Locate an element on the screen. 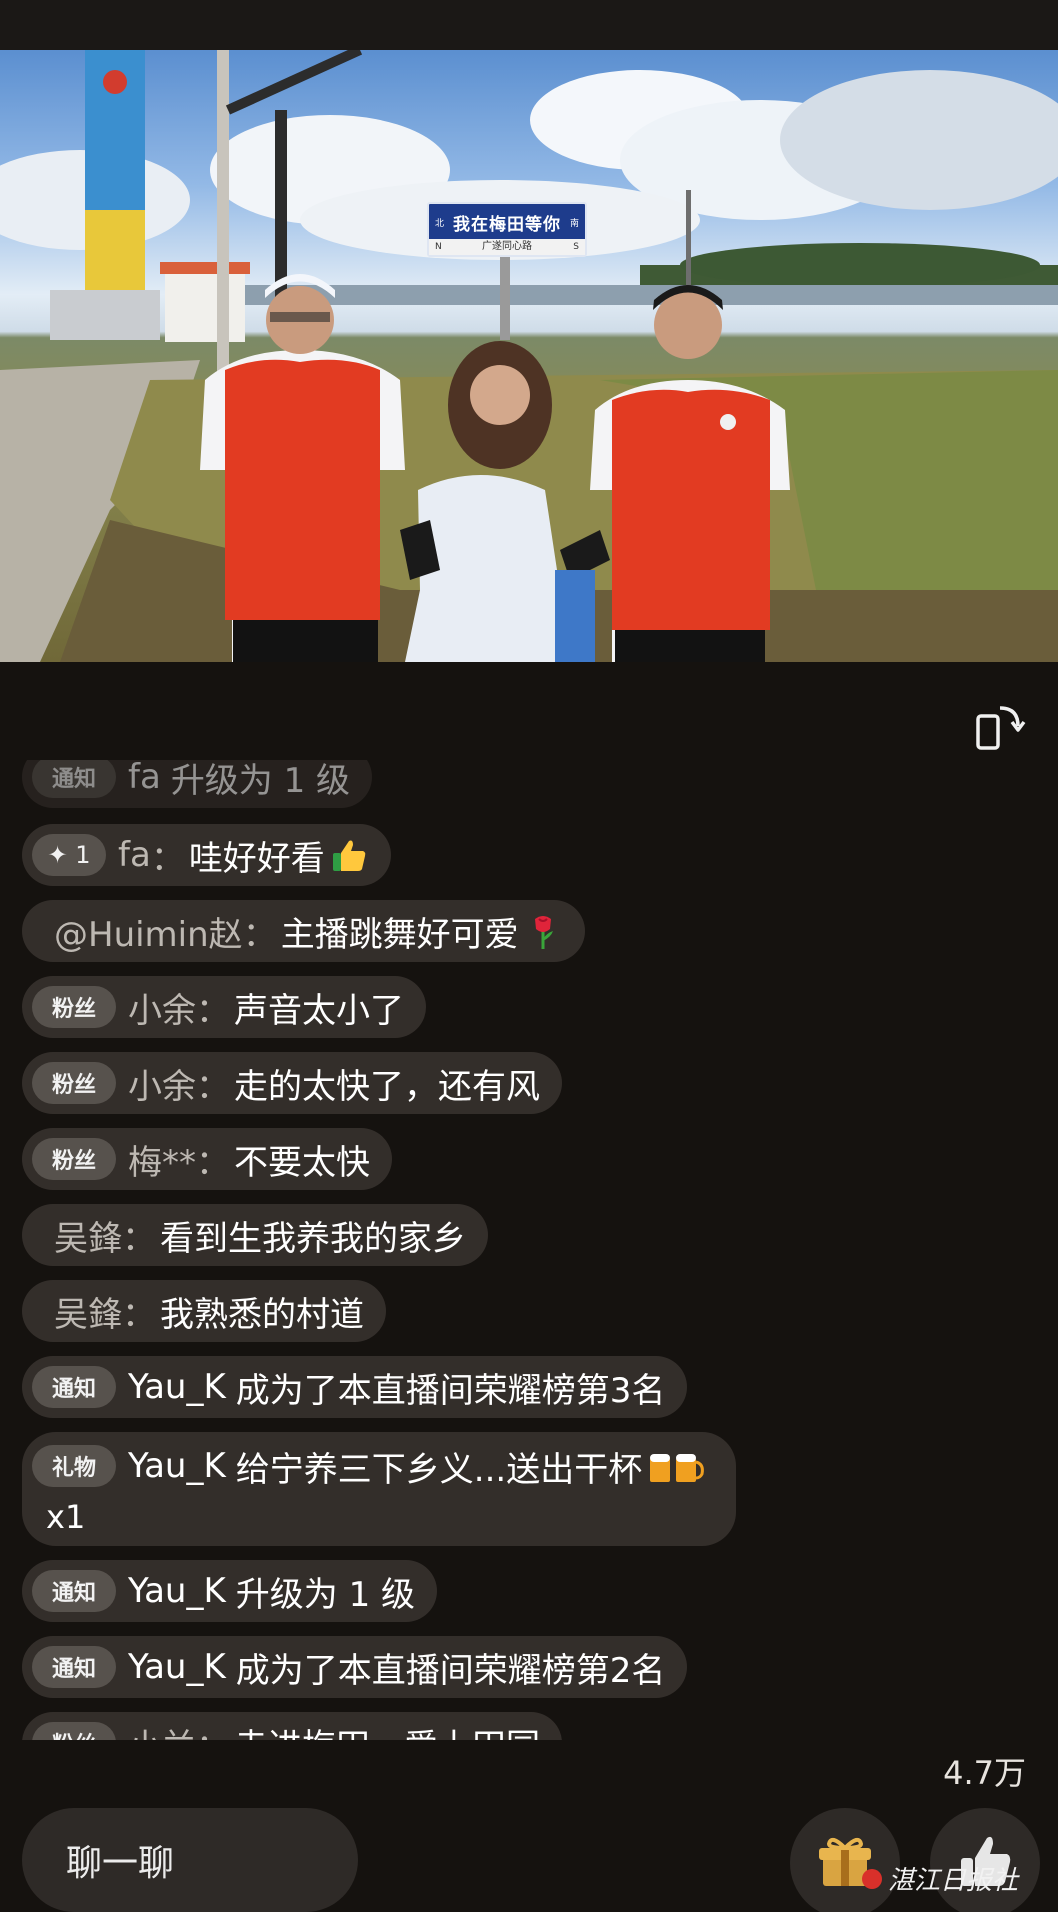 The image size is (1058, 1912). gift-badge: 礼物 is located at coordinates (74, 1466).